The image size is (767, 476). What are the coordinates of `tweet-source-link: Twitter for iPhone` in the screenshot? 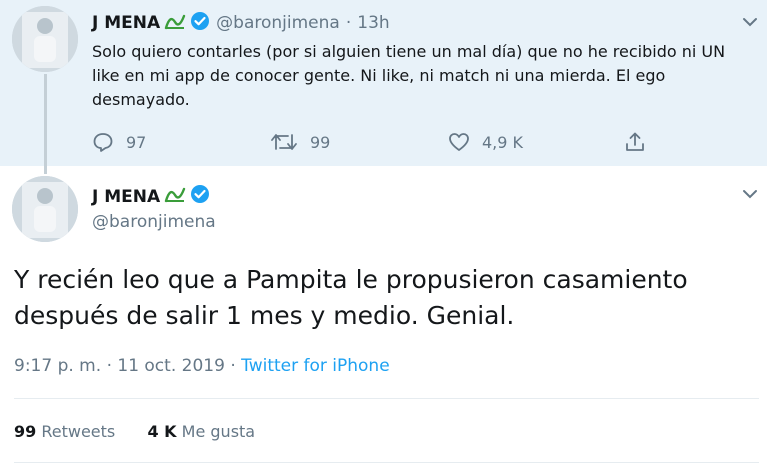 It's located at (315, 366).